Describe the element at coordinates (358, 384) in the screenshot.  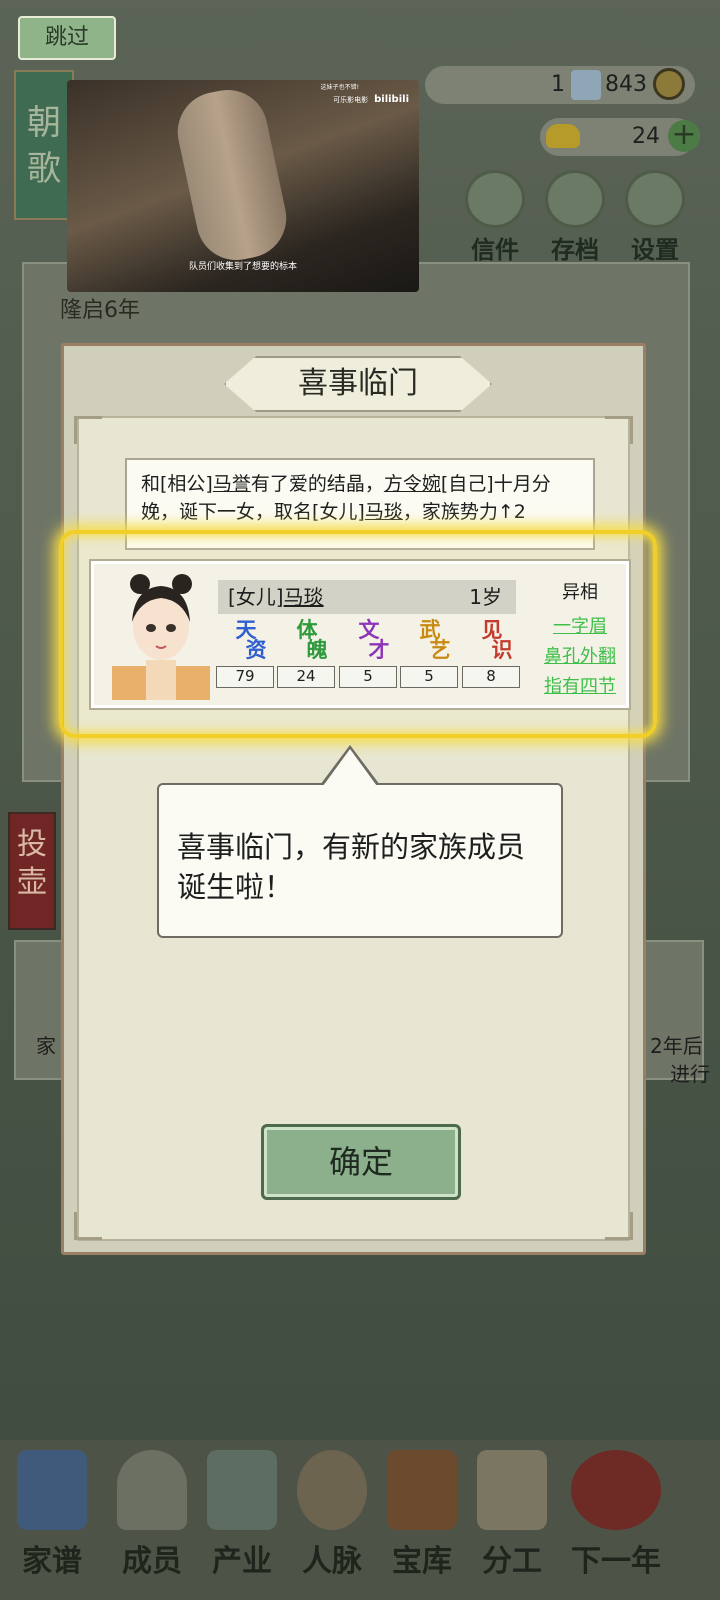
I see `dialog-title: 喜事临门` at that location.